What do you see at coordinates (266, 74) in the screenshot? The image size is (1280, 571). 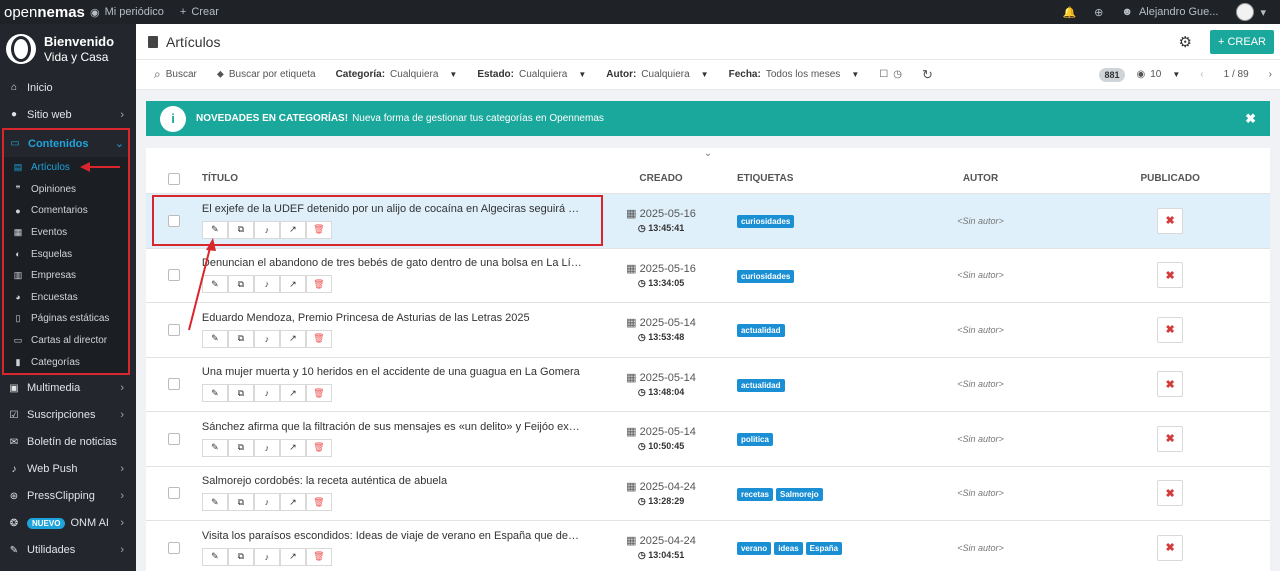 I see `tag-search-input: ⬥ Buscar por etiqueta` at bounding box center [266, 74].